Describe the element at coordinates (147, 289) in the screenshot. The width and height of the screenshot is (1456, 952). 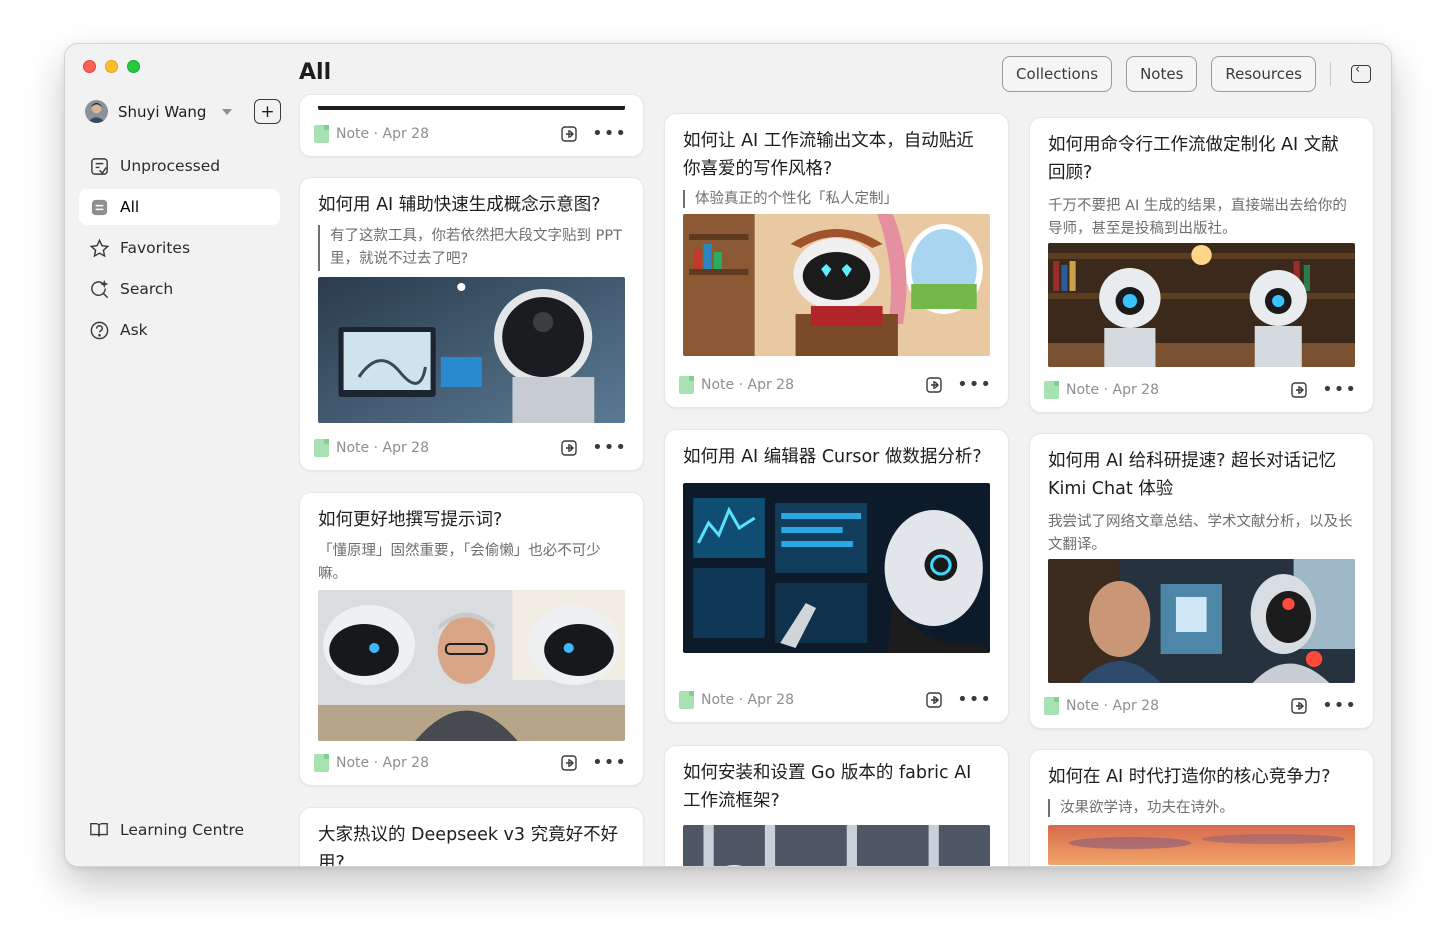
I see `sidebar-item-label: Search` at that location.